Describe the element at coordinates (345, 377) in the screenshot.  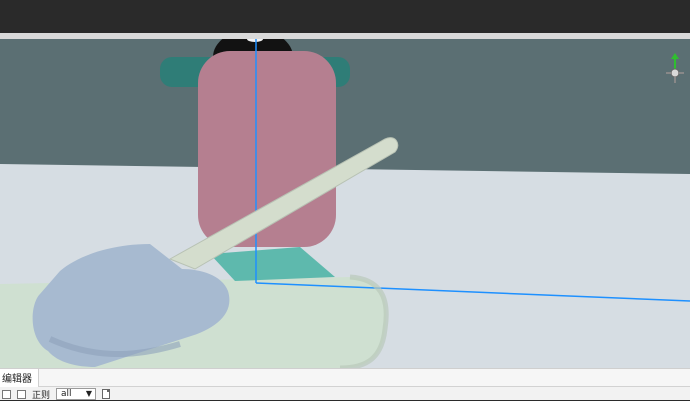
I see `panel-header: 编辑器` at that location.